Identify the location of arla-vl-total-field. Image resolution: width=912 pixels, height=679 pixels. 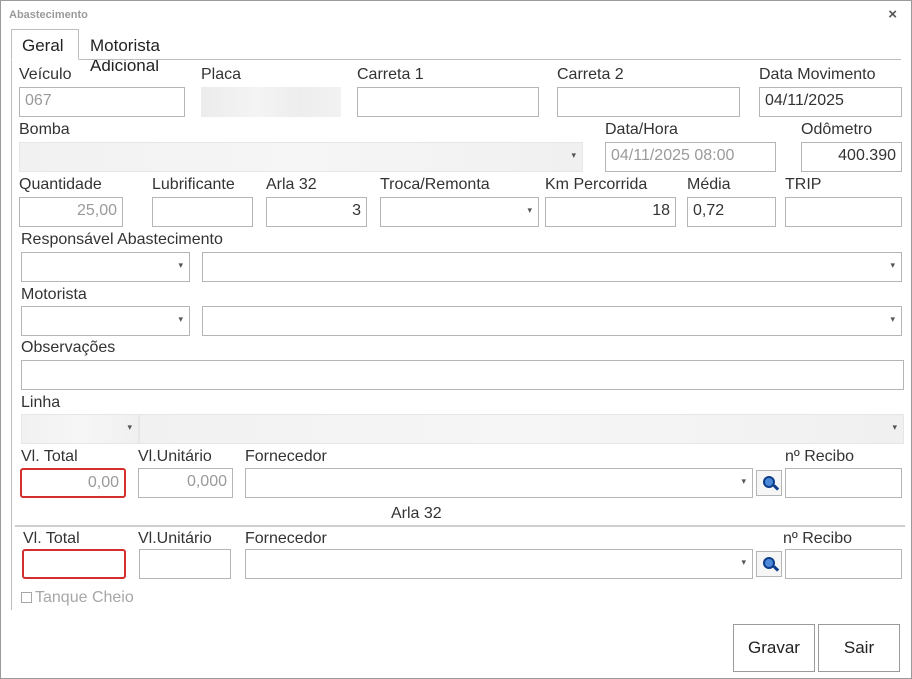
(74, 564).